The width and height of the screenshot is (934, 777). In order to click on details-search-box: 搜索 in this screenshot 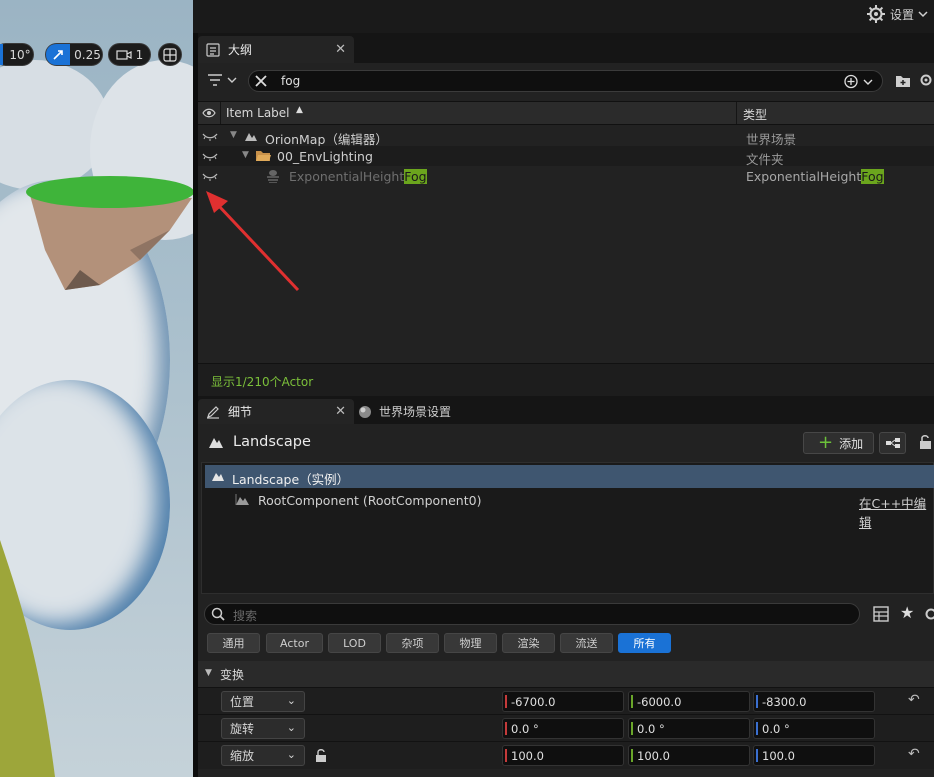, I will do `click(532, 614)`.